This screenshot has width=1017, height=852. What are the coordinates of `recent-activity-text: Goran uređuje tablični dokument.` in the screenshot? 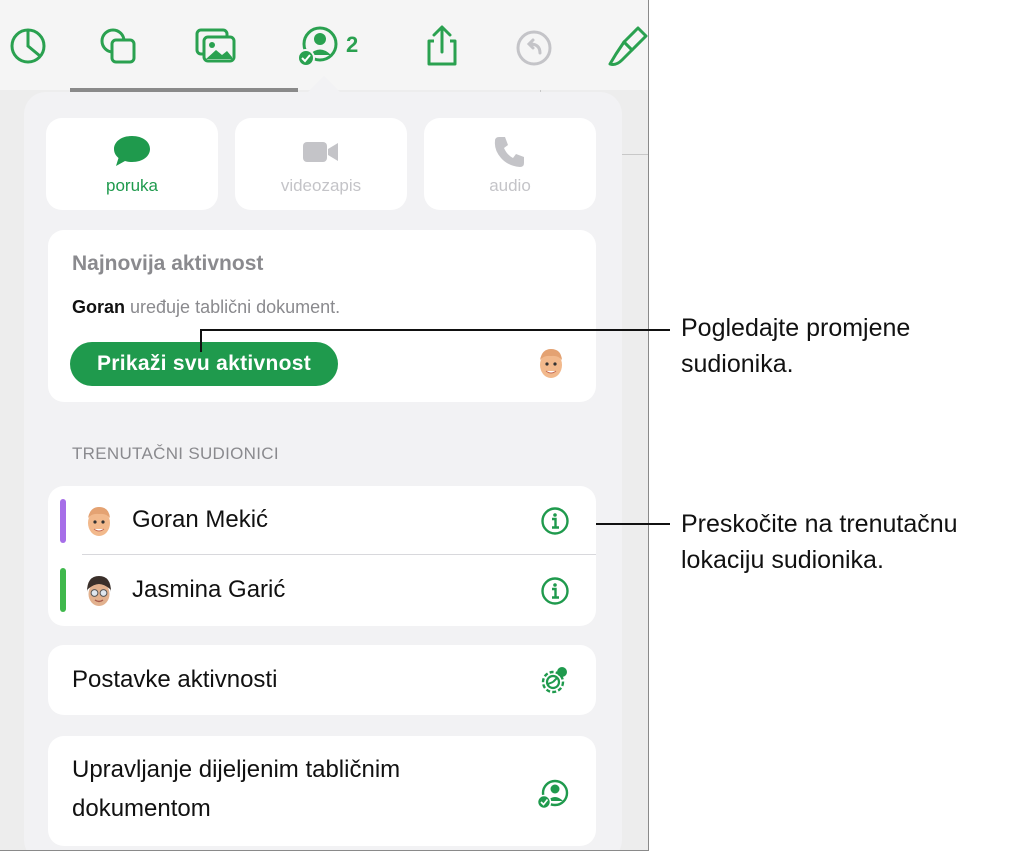 It's located at (206, 307).